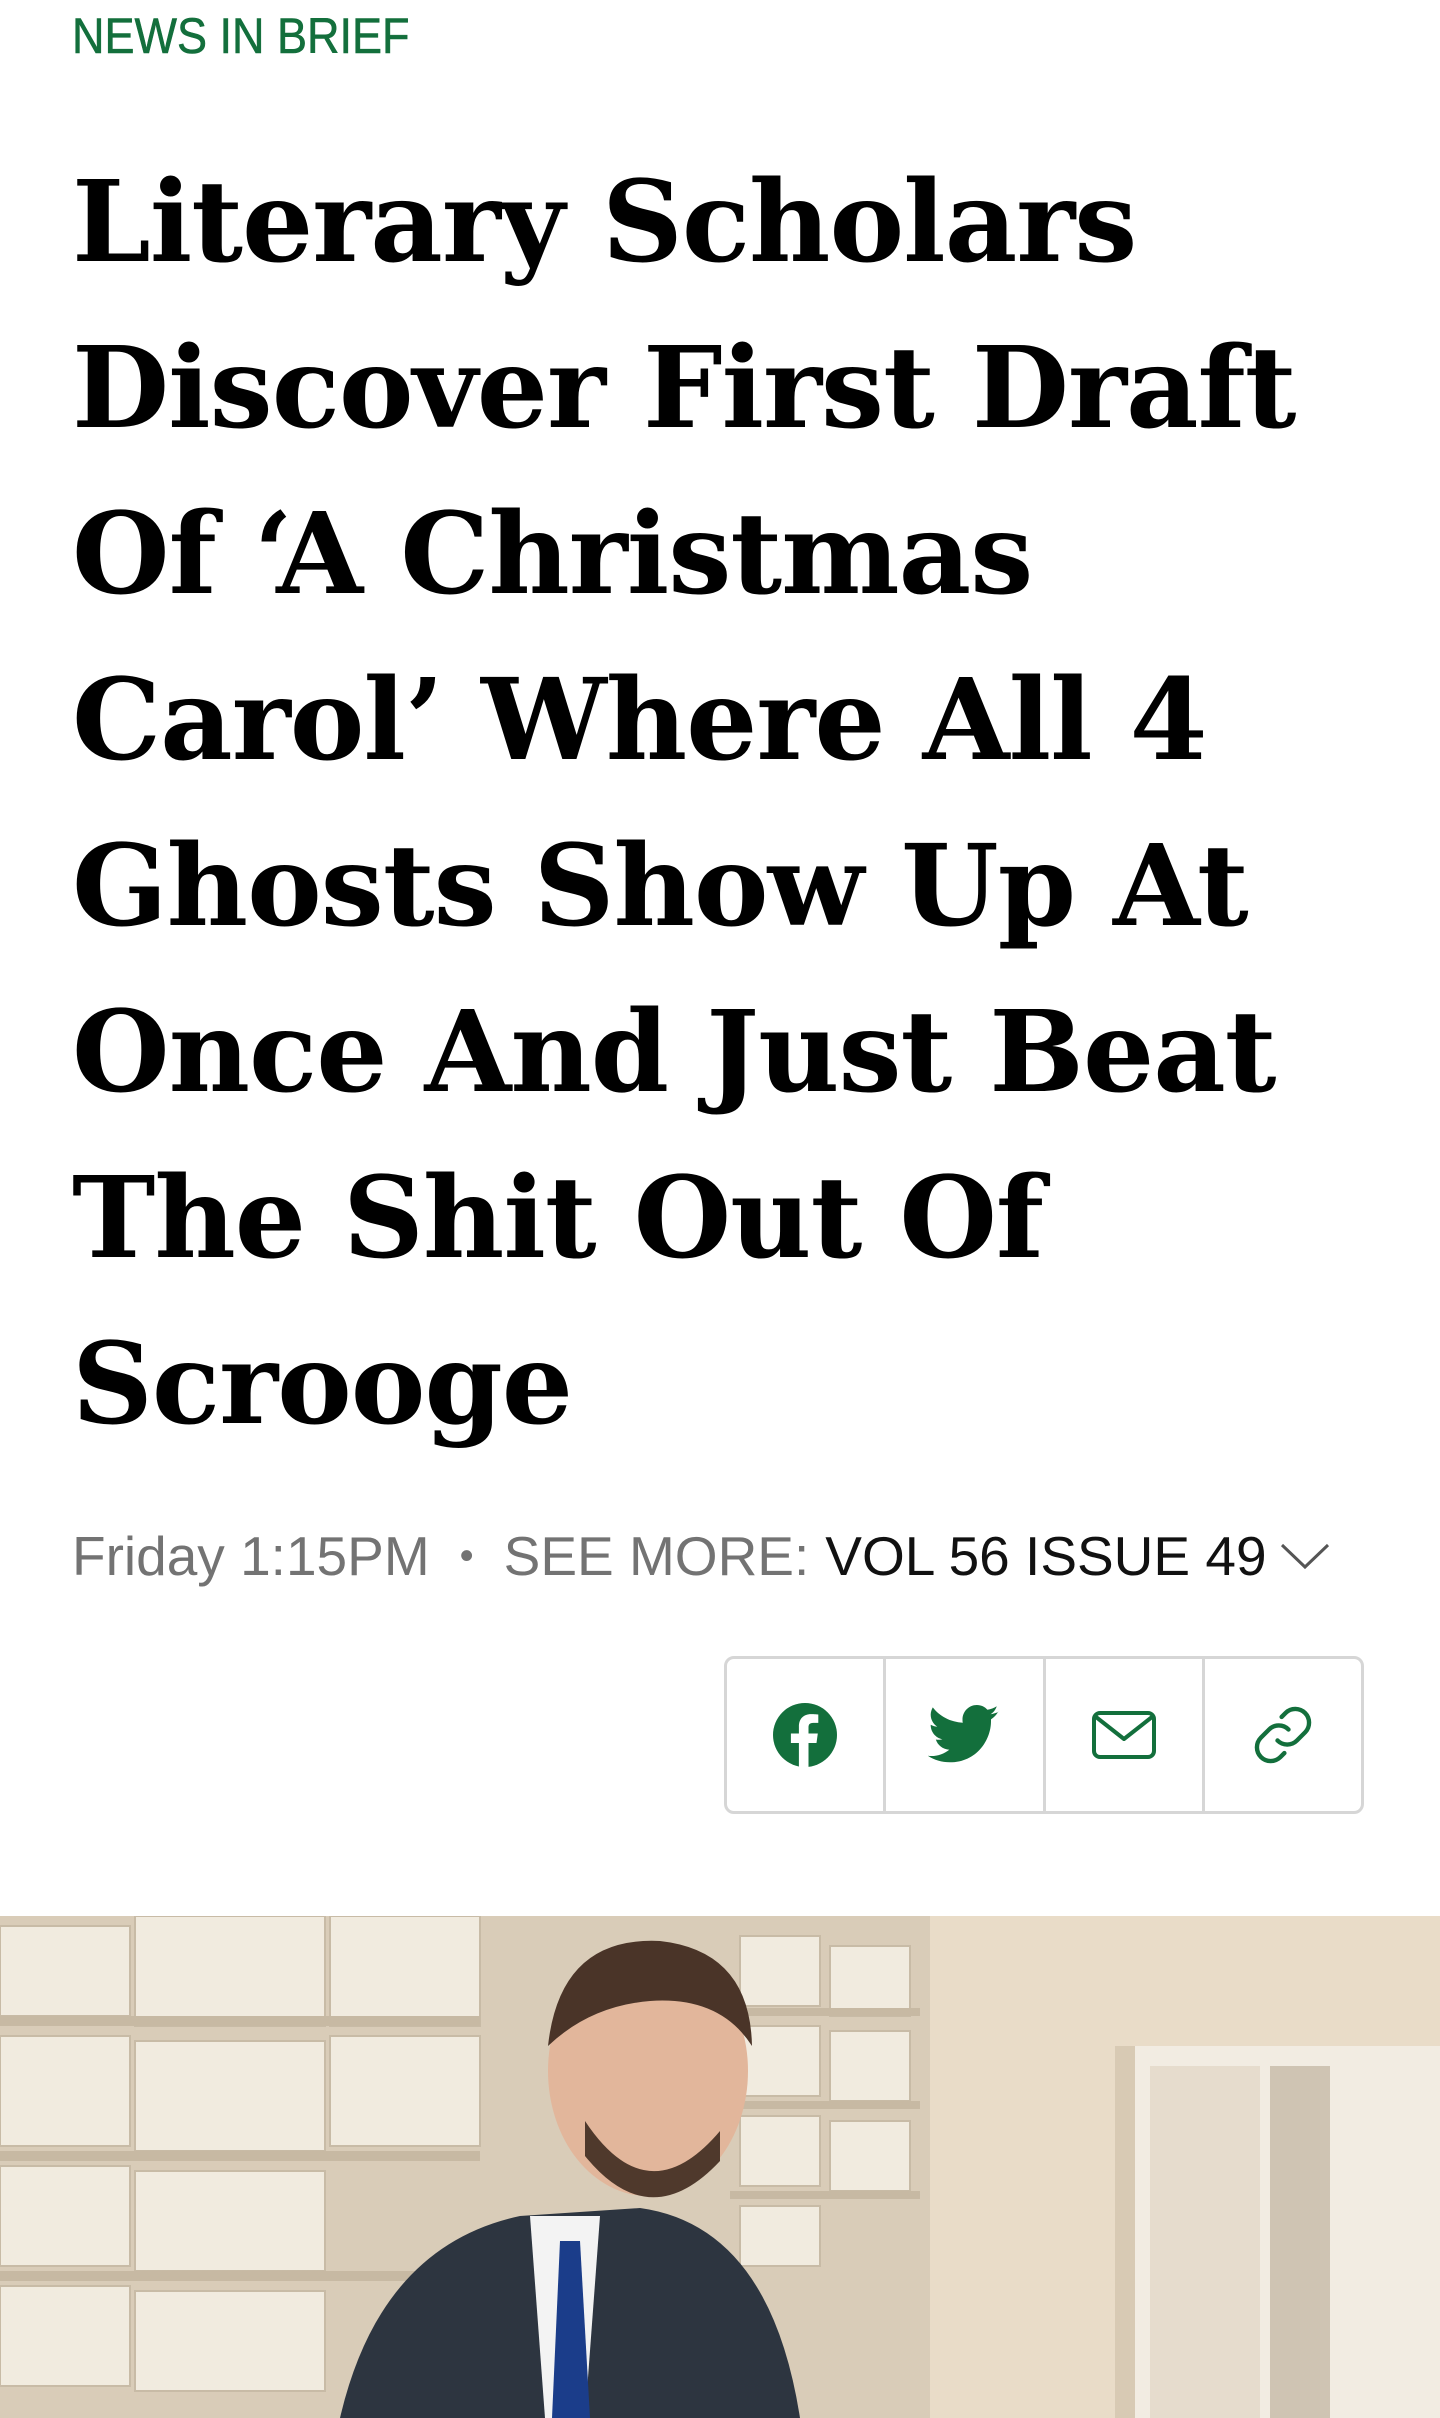 Image resolution: width=1440 pixels, height=2418 pixels. Describe the element at coordinates (251, 1556) in the screenshot. I see `publish-date: Friday 1:15PM` at that location.